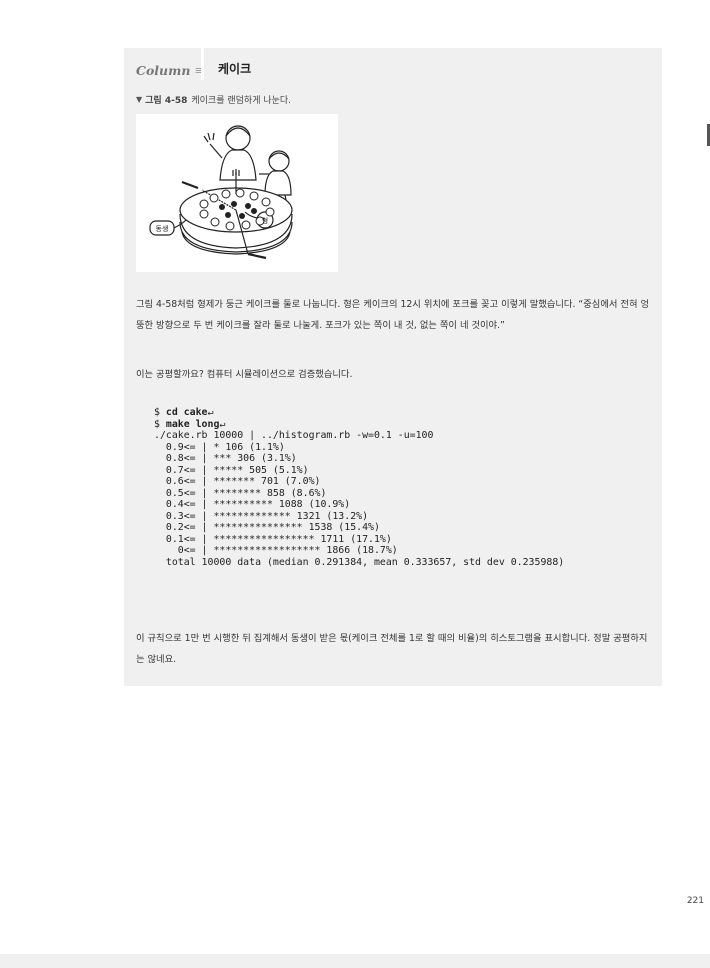 The image size is (710, 968). Describe the element at coordinates (359, 413) in the screenshot. I see `code-line-1: $ cd cake↵` at that location.